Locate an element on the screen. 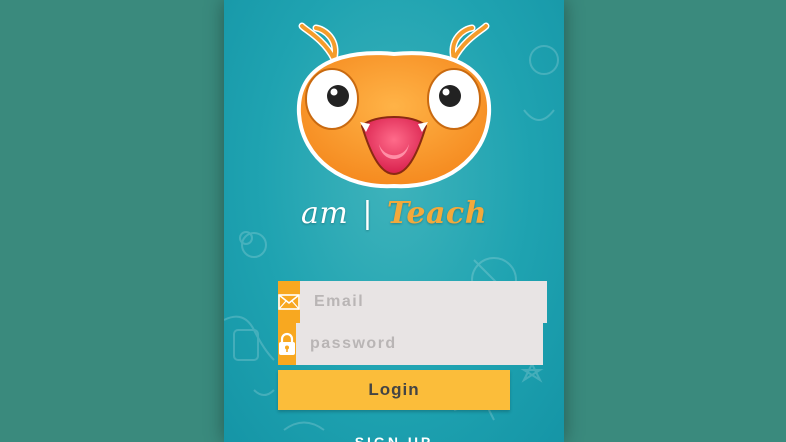 The width and height of the screenshot is (786, 442). brand-name: Teach is located at coordinates (437, 213).